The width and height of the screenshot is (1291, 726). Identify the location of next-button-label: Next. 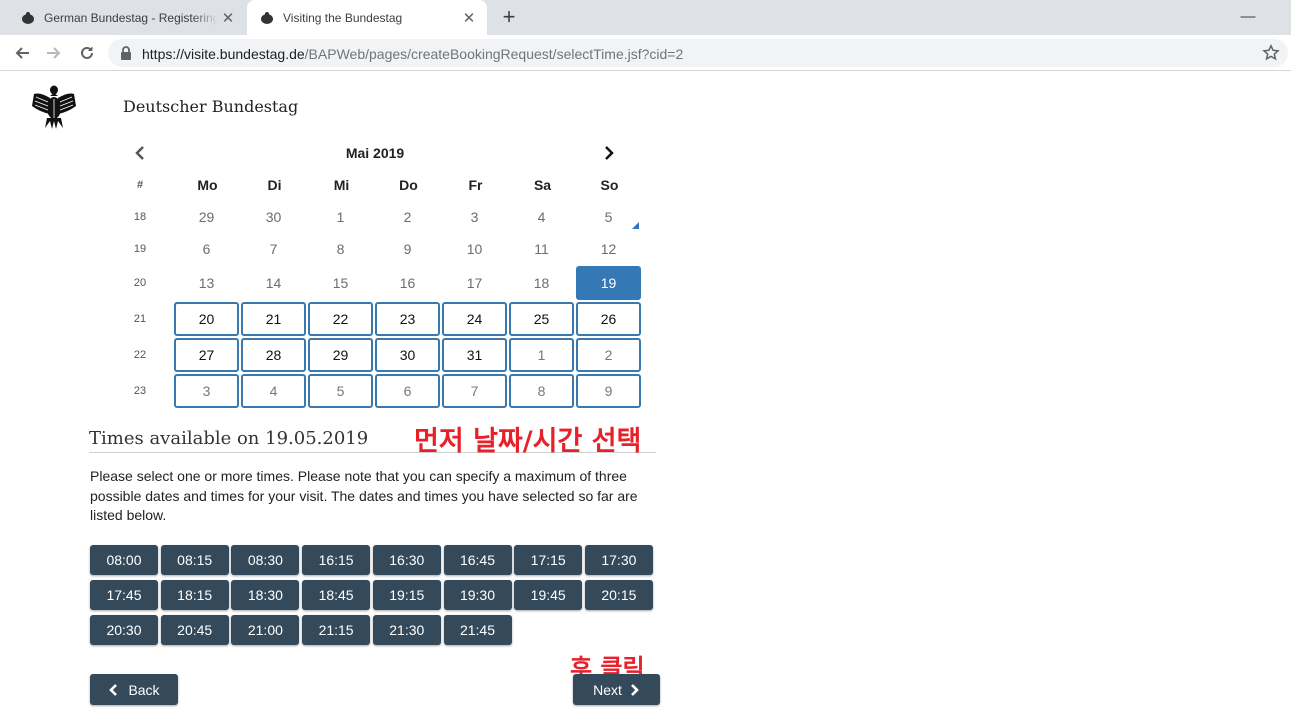
(607, 689).